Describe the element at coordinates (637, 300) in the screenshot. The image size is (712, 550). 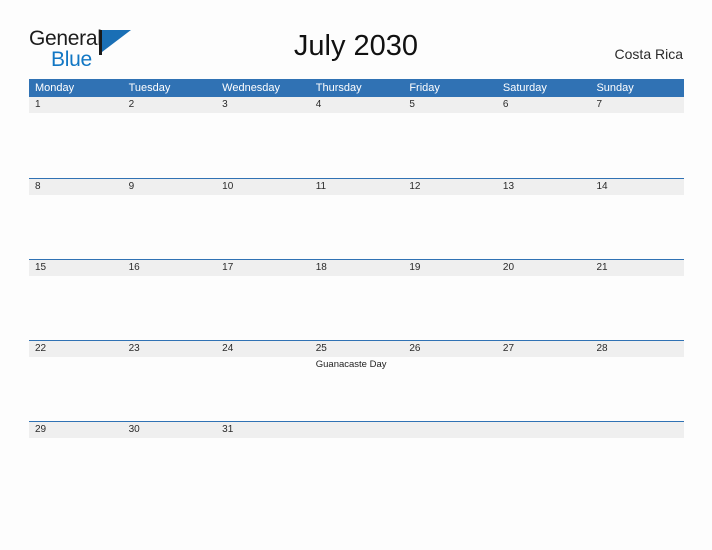
I see `day-cell: 21` at that location.